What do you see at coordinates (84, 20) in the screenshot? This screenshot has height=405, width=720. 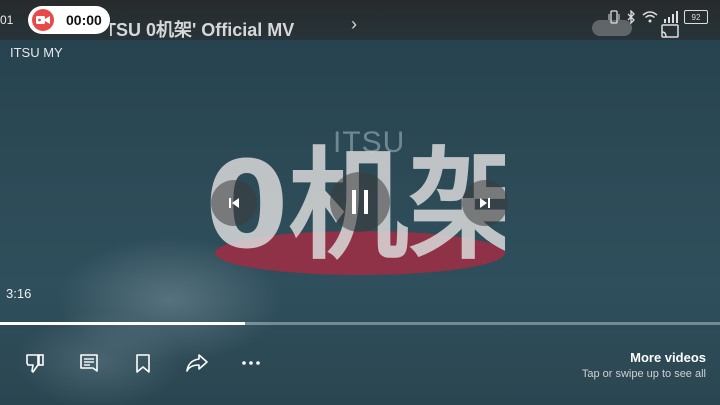 I see `recording-timer: 00:00` at bounding box center [84, 20].